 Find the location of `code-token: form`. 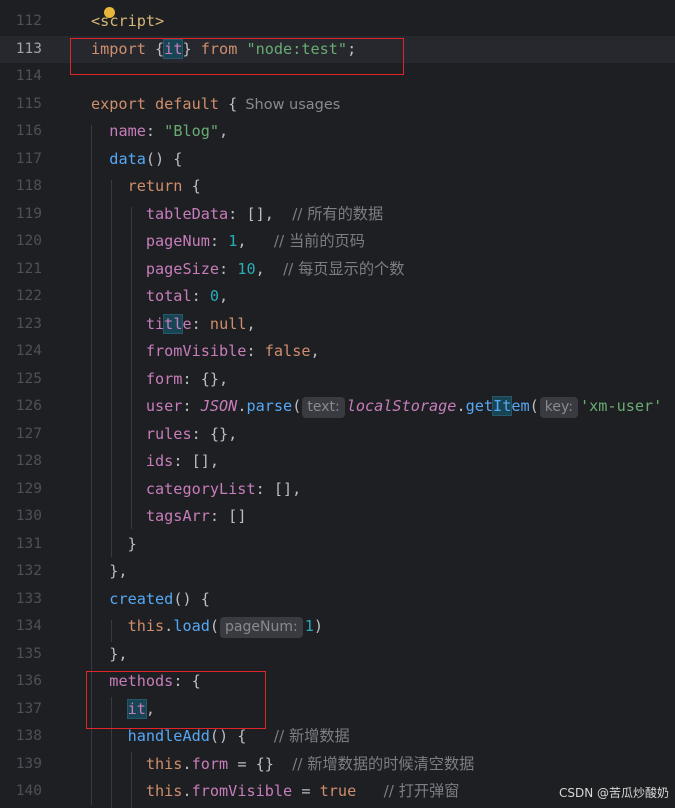

code-token: form is located at coordinates (164, 378).